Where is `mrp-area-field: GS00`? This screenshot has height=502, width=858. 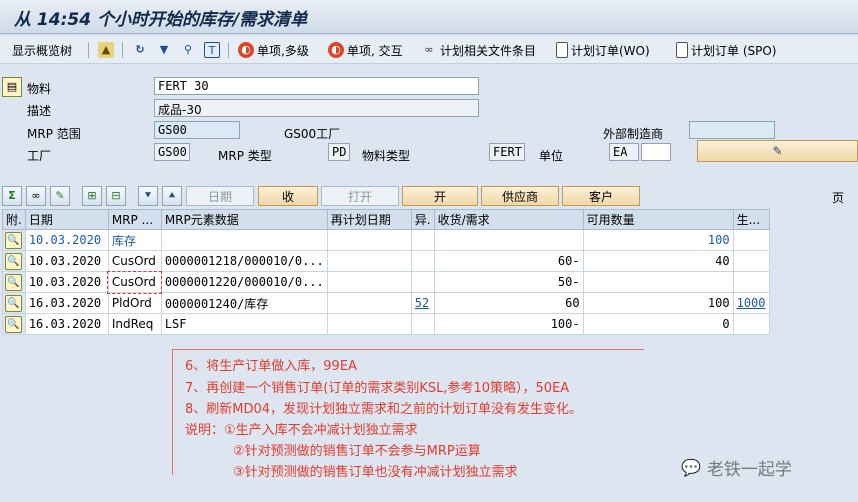
mrp-area-field: GS00 is located at coordinates (197, 130).